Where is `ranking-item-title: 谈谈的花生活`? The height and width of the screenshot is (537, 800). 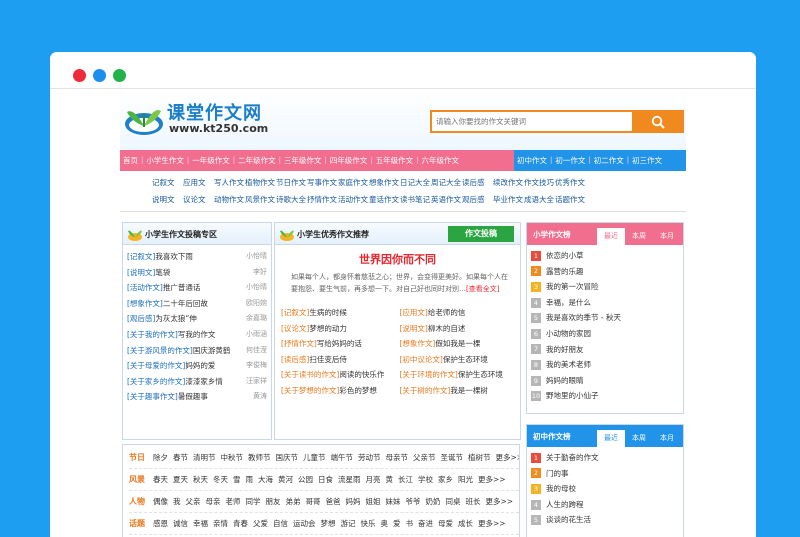 ranking-item-title: 谈谈的花生活 is located at coordinates (568, 520).